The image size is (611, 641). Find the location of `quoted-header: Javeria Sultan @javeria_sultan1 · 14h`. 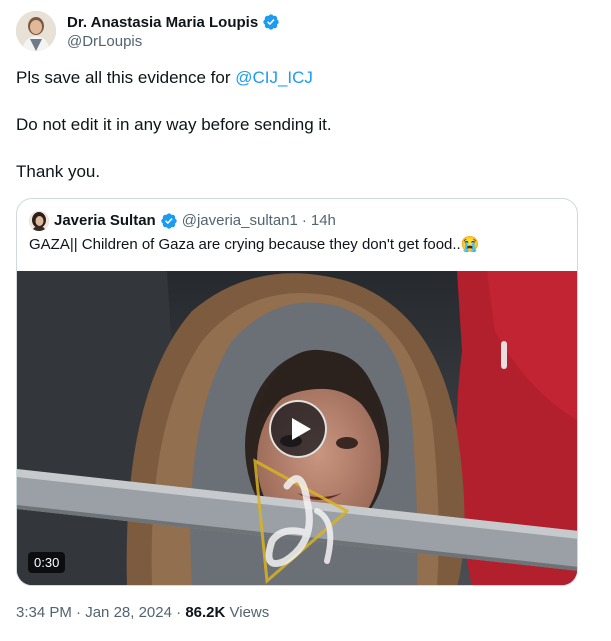

quoted-header: Javeria Sultan @javeria_sultan1 · 14h is located at coordinates (195, 221).